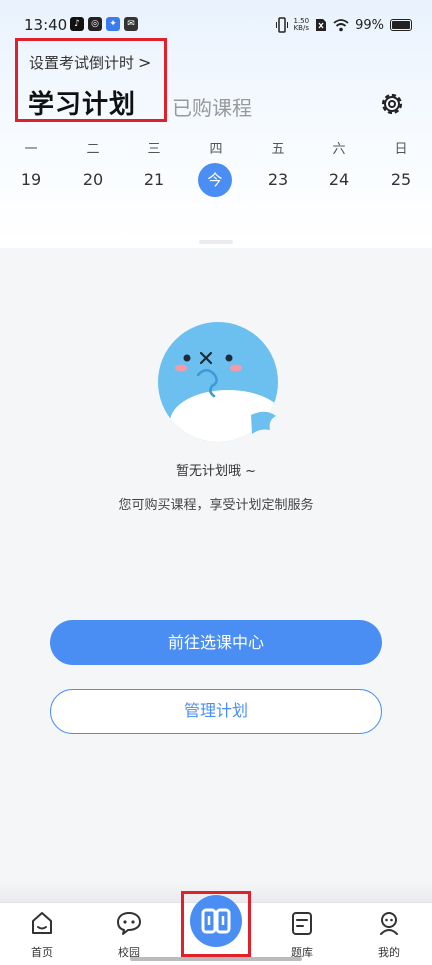 This screenshot has width=432, height=965. What do you see at coordinates (301, 28) in the screenshot?
I see `network-speed-unit: KB/s` at bounding box center [301, 28].